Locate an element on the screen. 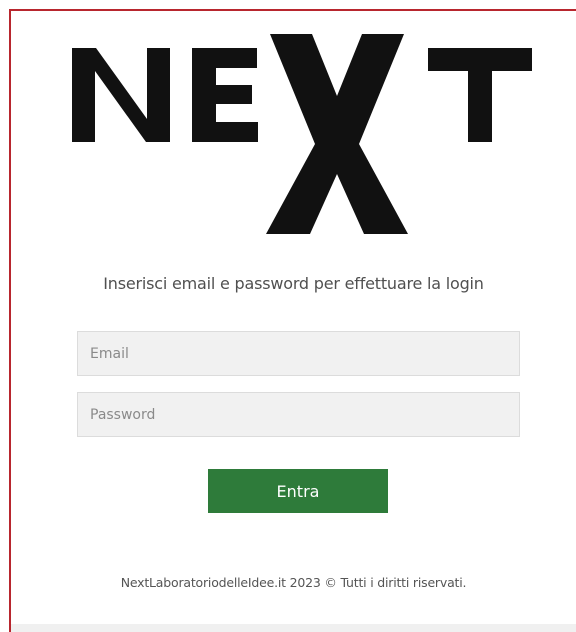  login-button: Entra is located at coordinates (298, 491).